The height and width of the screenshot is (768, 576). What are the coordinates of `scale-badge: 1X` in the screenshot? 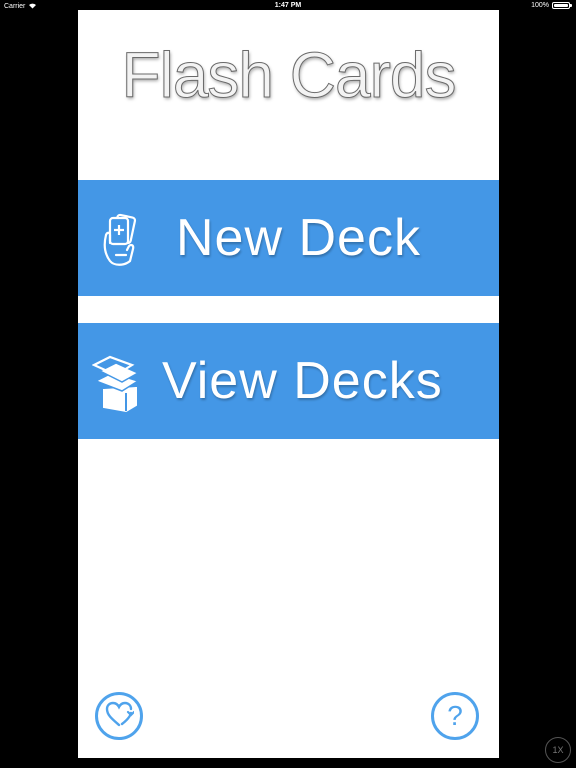 It's located at (558, 750).